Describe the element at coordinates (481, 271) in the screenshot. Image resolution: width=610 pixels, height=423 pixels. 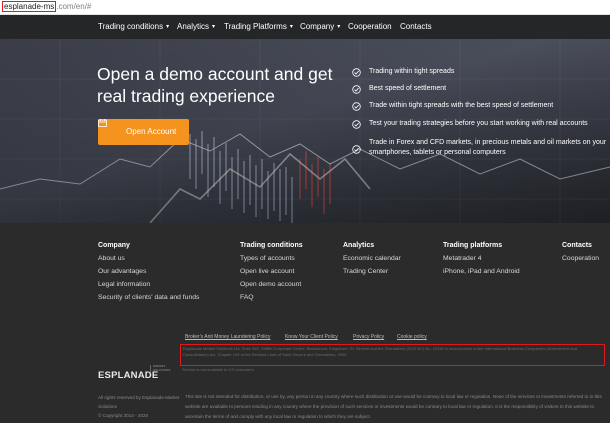
I see `footer-link-mobile-platforms: iPhone, iPad and Android` at that location.